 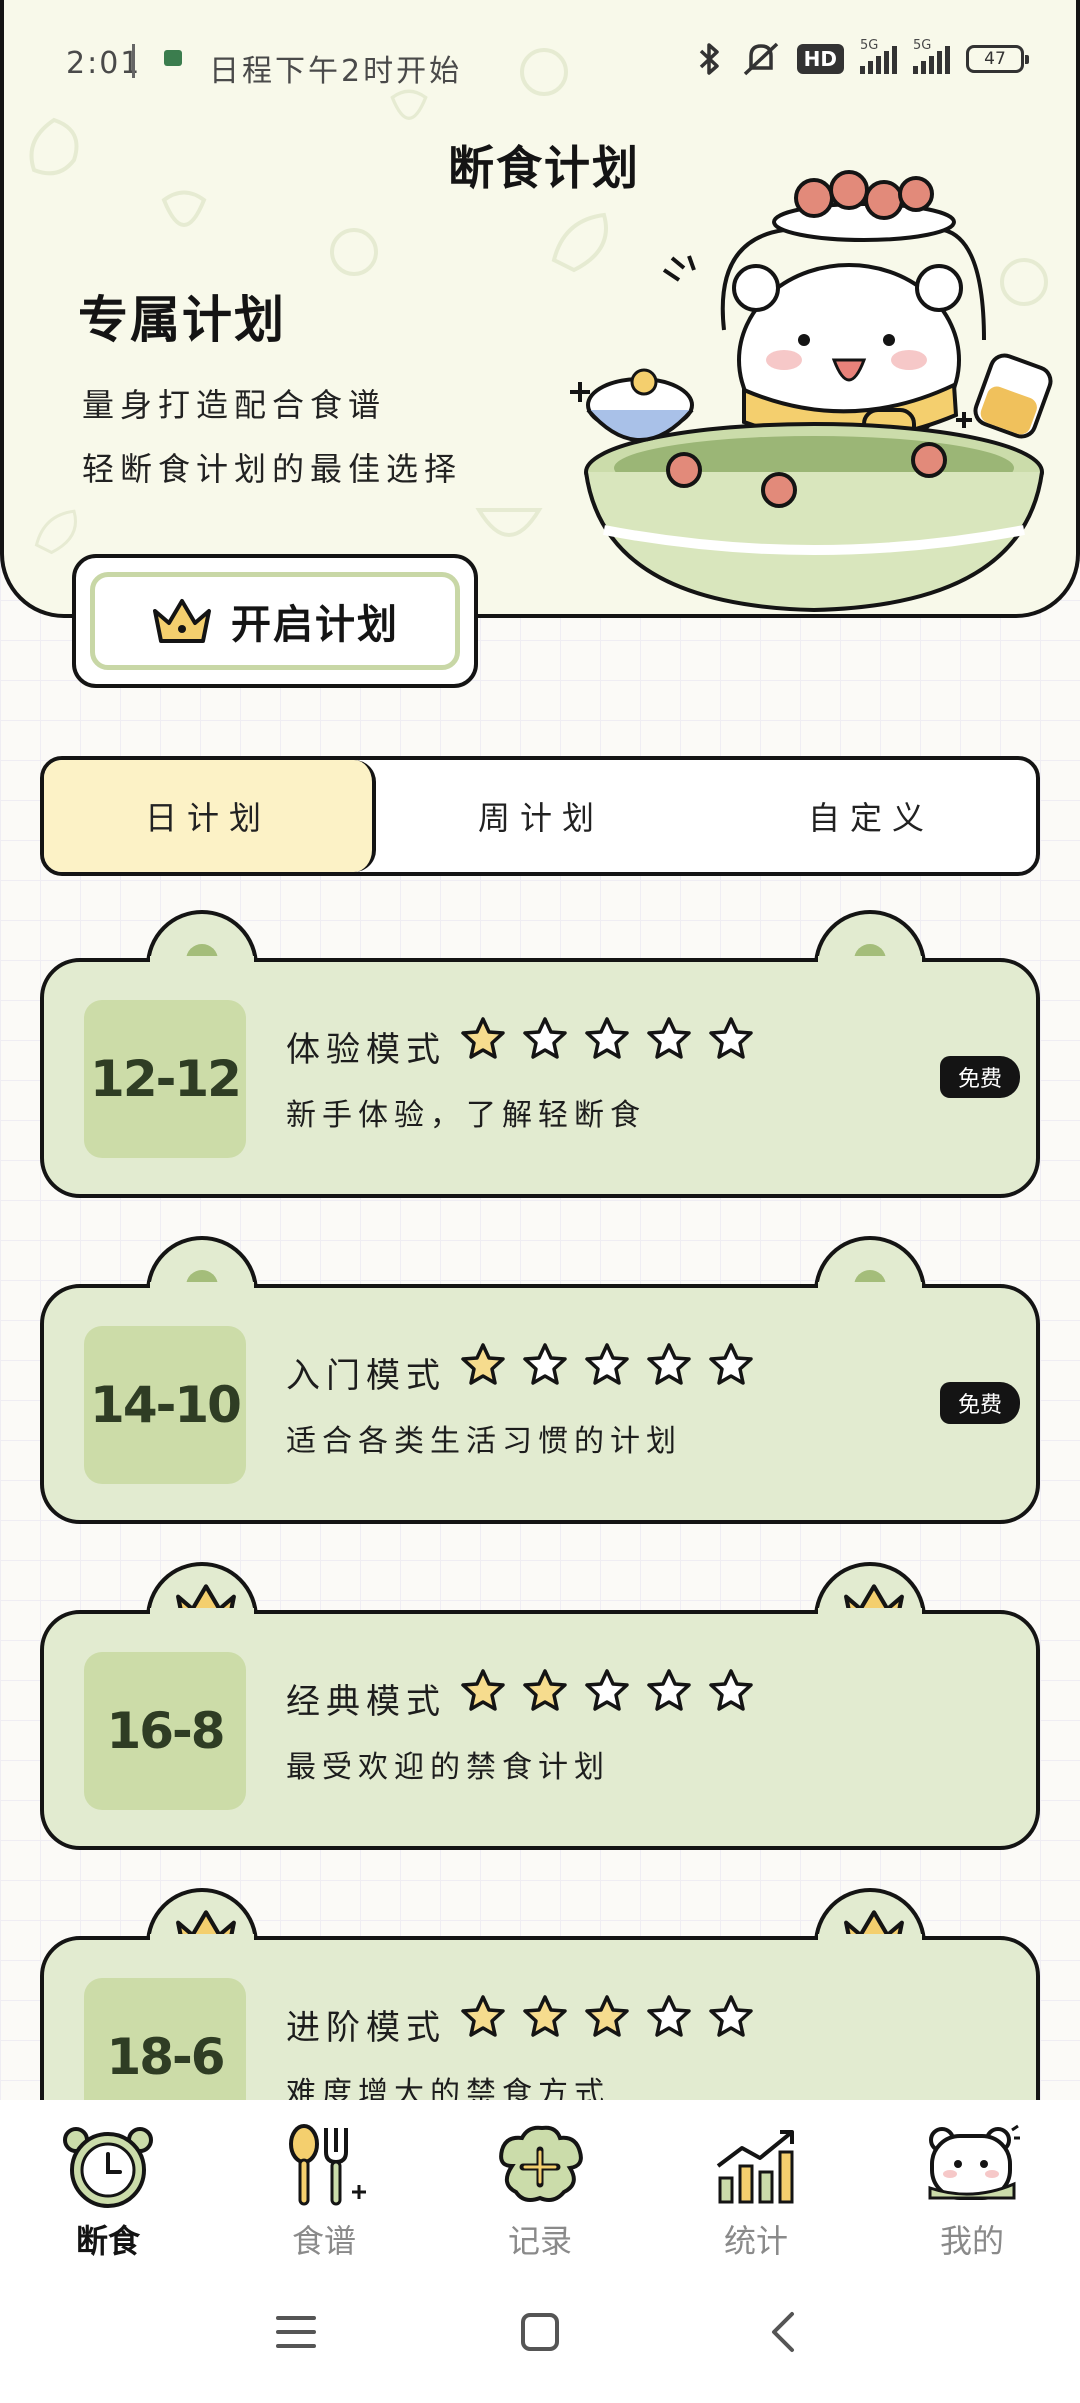 What do you see at coordinates (539, 2241) in the screenshot?
I see `nav-label-record: 记录` at bounding box center [539, 2241].